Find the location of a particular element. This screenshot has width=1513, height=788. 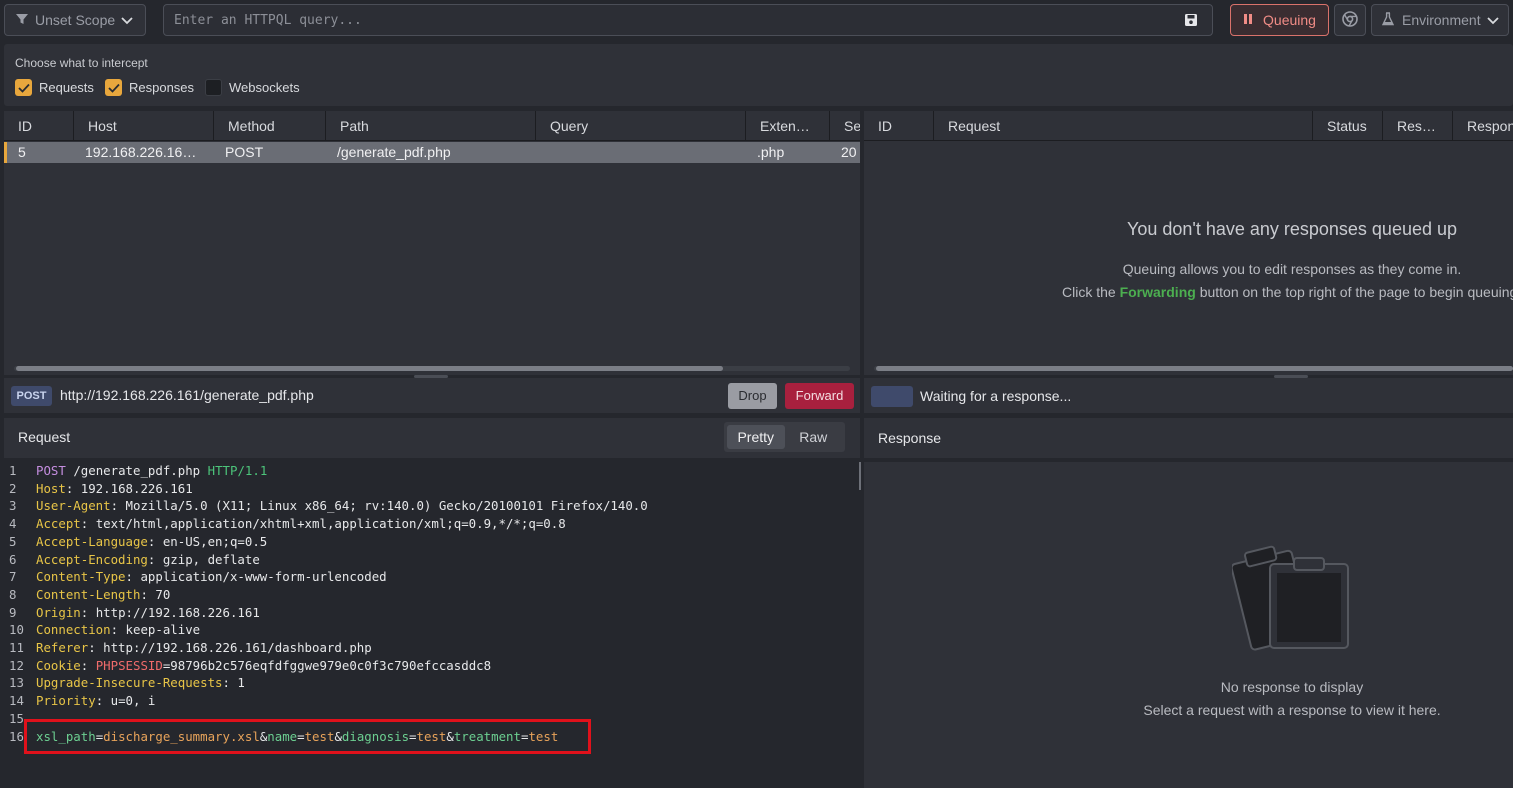

filter-icon is located at coordinates (22, 20).